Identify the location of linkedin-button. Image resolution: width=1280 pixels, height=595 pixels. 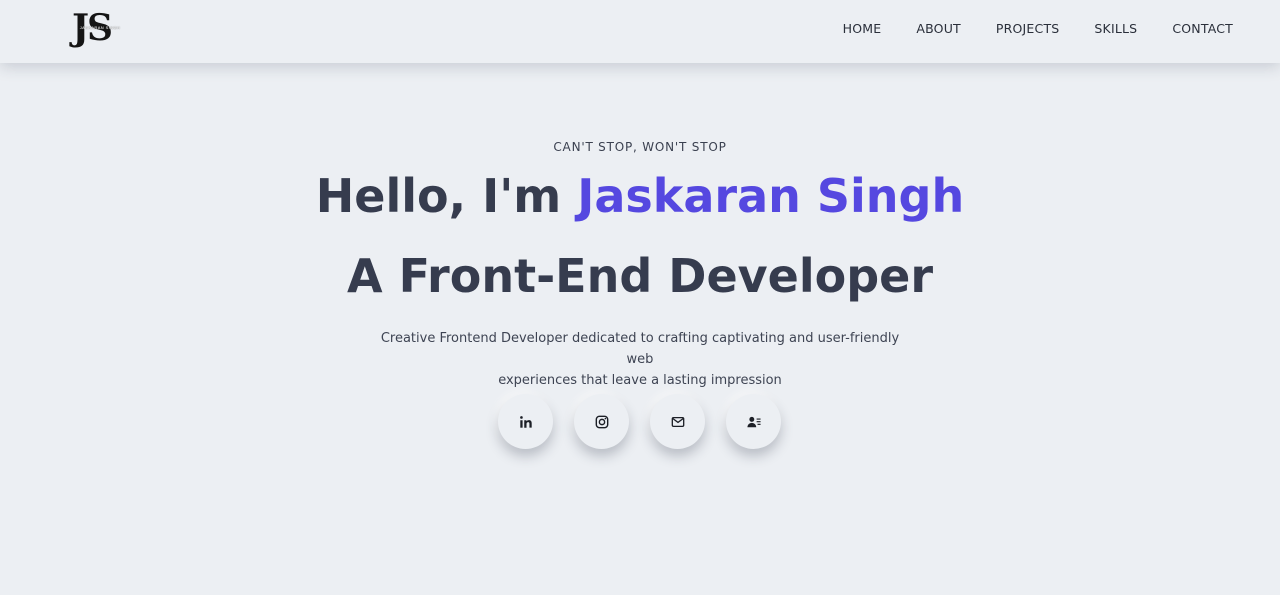
(525, 421).